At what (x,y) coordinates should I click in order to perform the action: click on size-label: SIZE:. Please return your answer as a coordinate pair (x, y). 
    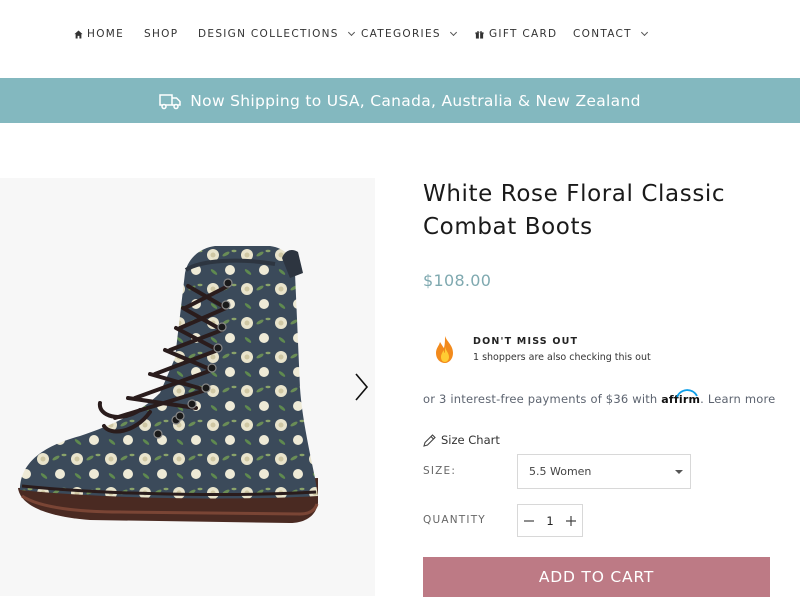
    Looking at the image, I should click on (440, 471).